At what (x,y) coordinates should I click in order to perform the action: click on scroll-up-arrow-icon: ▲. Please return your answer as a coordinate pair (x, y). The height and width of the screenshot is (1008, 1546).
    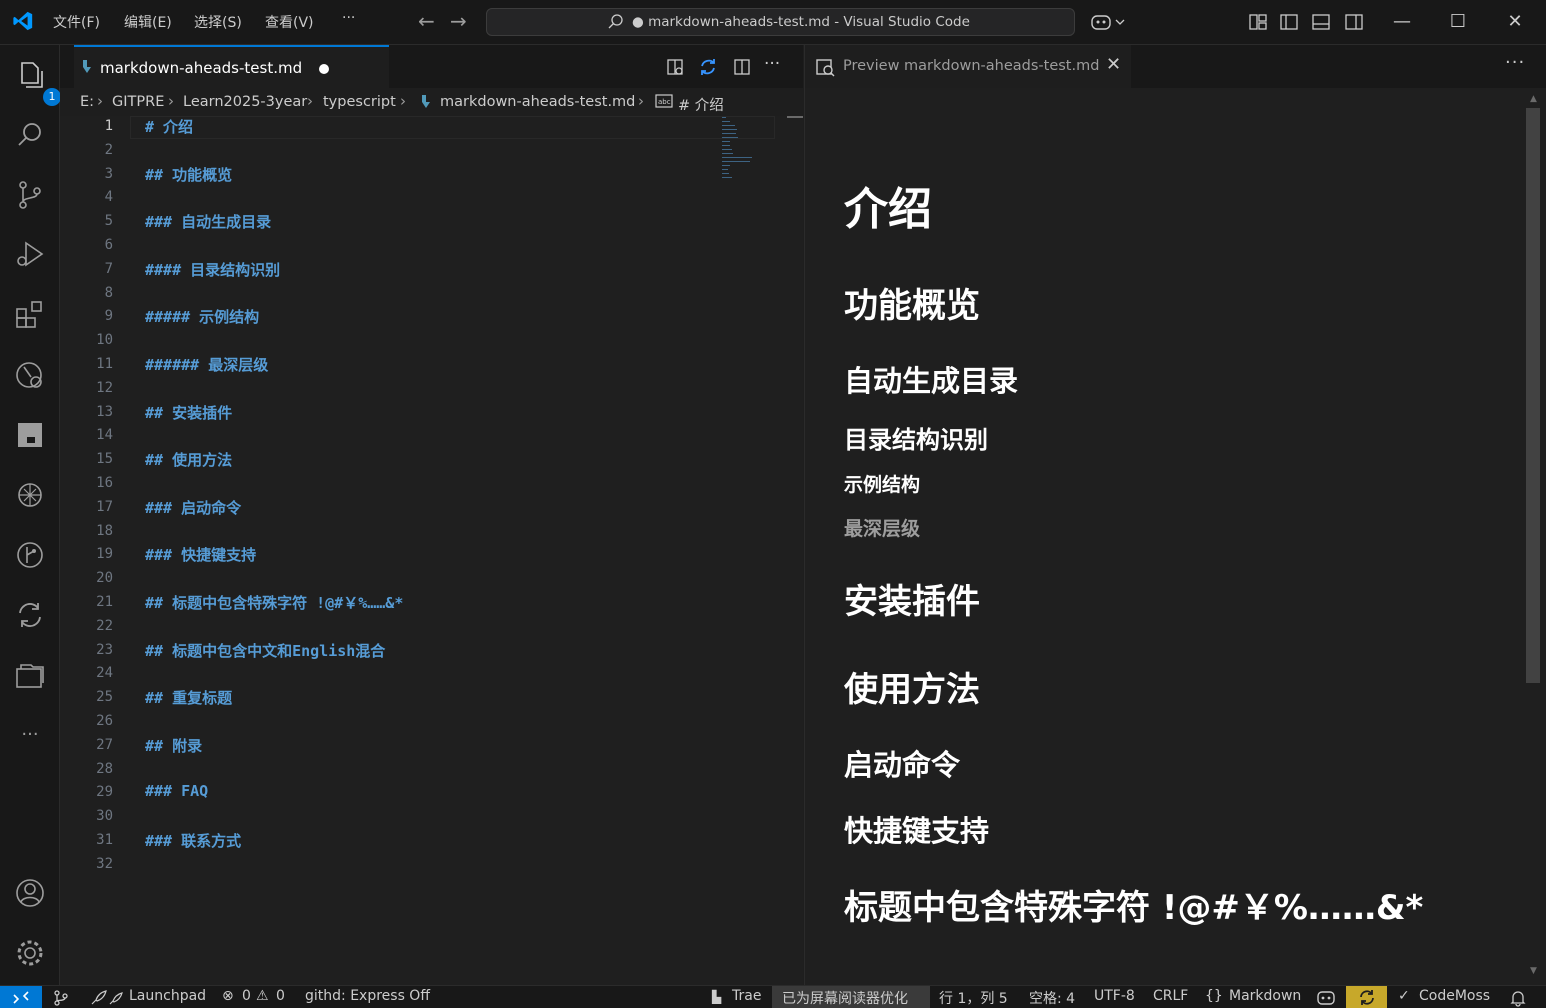
    Looking at the image, I should click on (1533, 99).